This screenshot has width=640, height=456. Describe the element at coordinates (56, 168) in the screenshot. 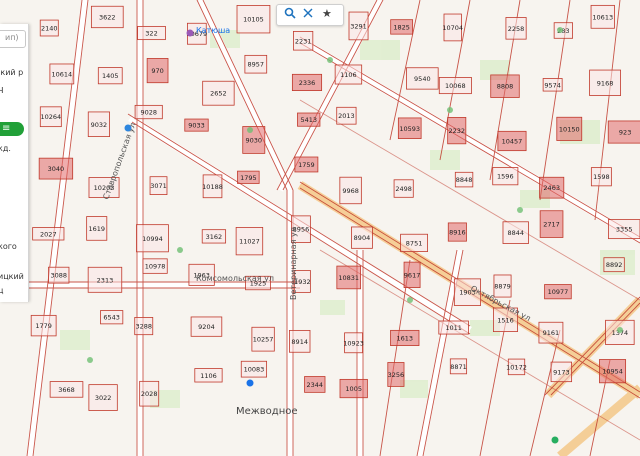

I see `parcel: 3040` at that location.